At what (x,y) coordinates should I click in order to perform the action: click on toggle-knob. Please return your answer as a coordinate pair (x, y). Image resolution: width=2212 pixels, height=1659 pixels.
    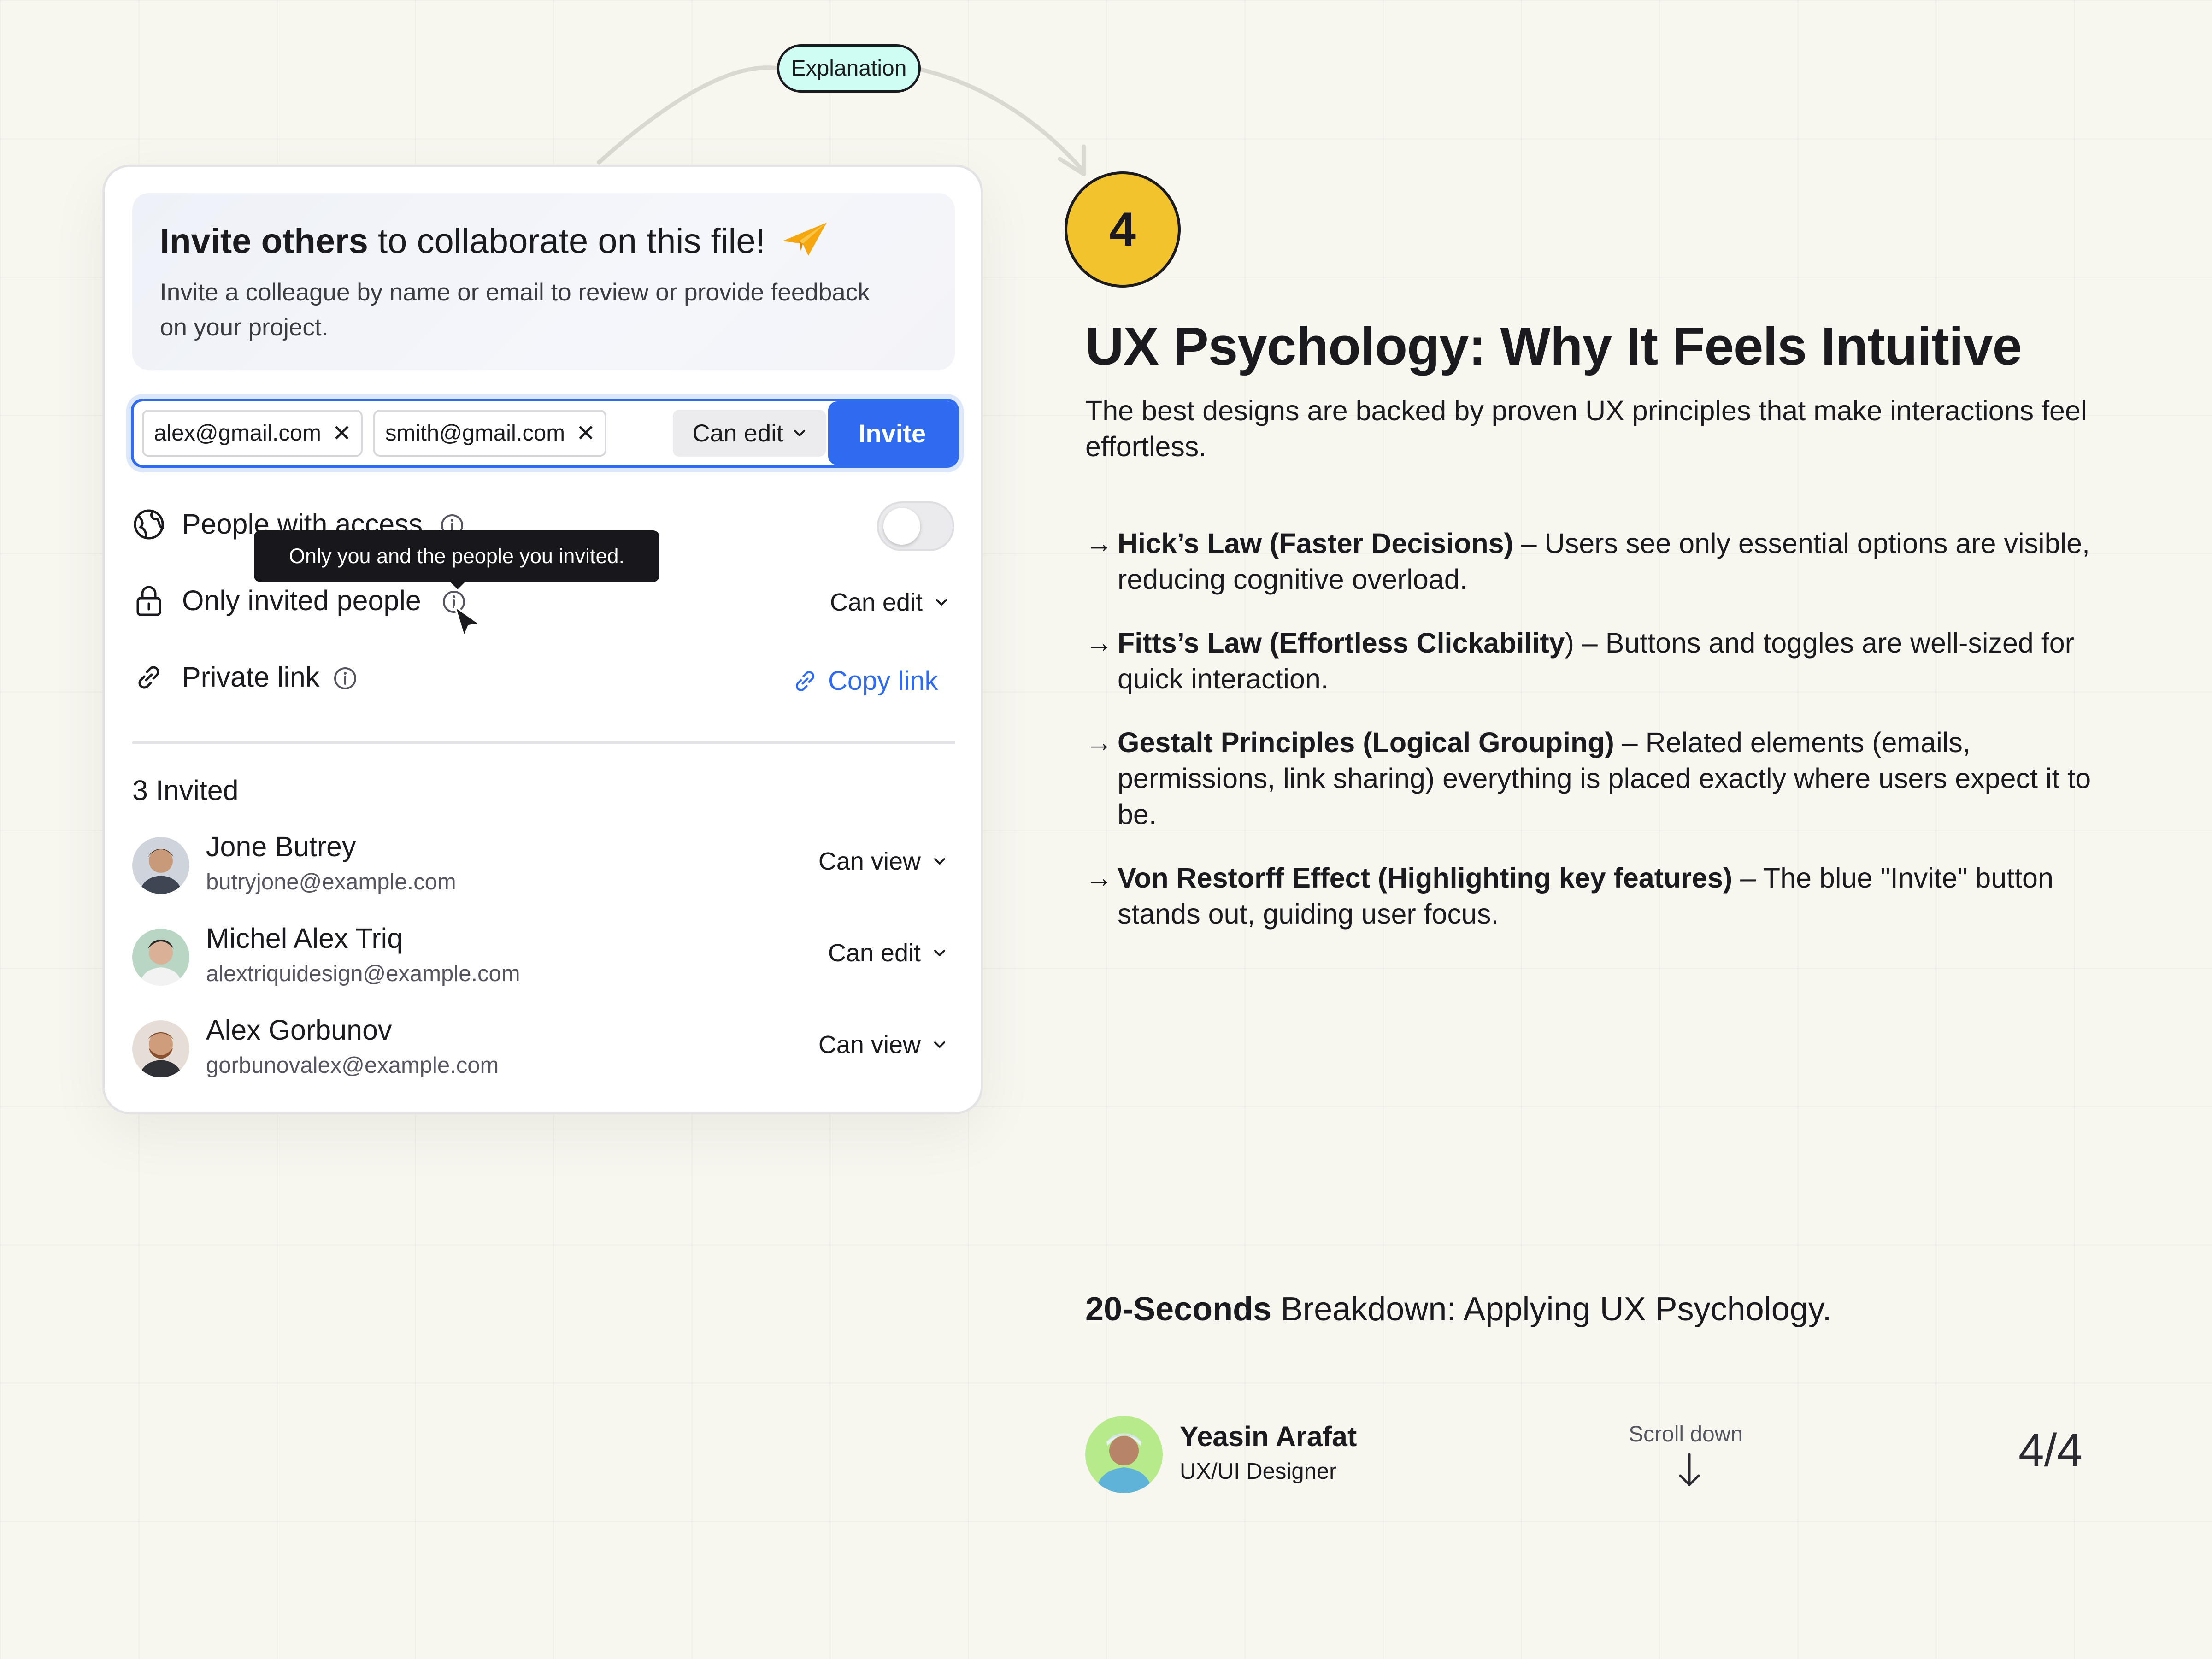
    Looking at the image, I should click on (901, 526).